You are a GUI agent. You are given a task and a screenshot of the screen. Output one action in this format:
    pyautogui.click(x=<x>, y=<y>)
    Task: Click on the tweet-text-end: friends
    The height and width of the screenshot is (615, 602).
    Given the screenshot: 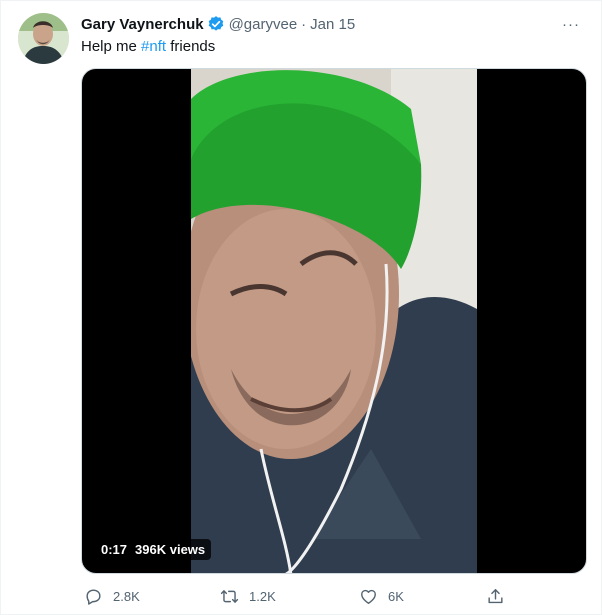 What is the action you would take?
    pyautogui.click(x=191, y=46)
    